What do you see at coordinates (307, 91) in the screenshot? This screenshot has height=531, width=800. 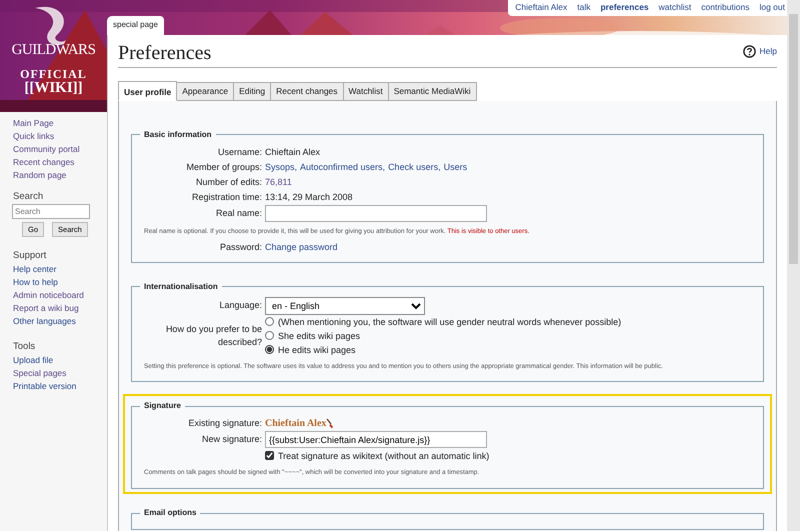 I see `preferences-tab: Recent changes` at bounding box center [307, 91].